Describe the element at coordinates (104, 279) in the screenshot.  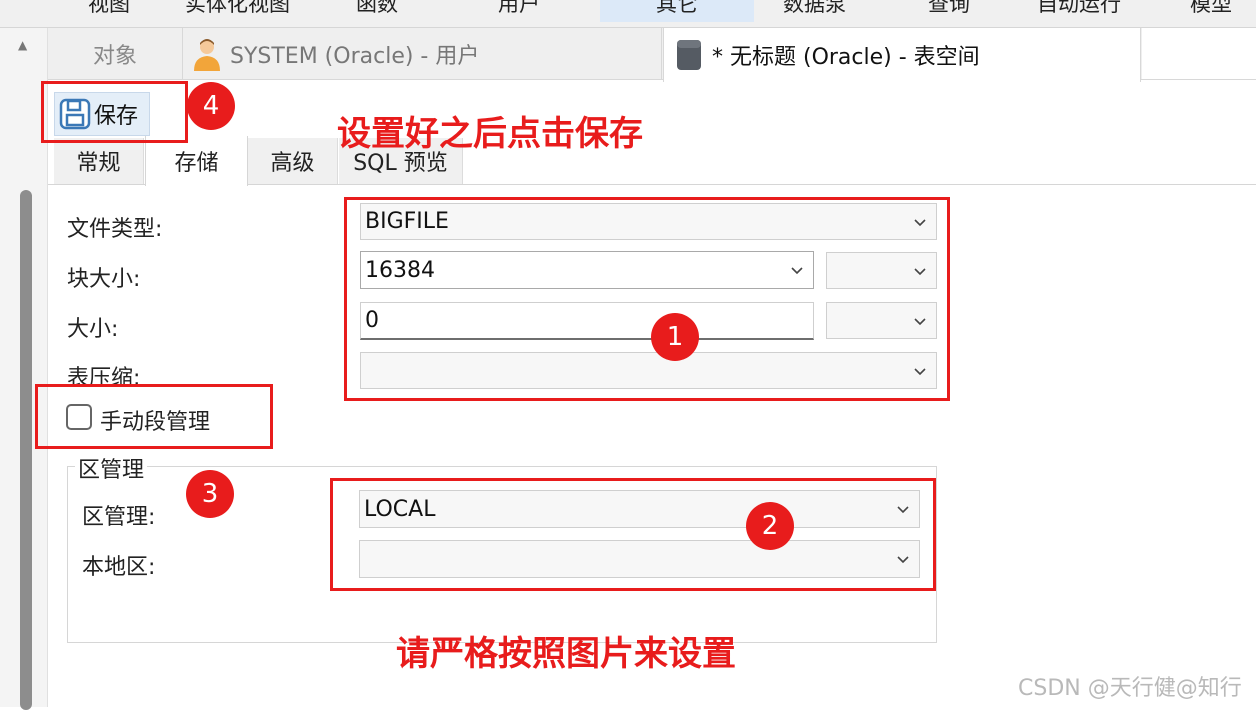
I see `block-size-label: 块大小:` at that location.